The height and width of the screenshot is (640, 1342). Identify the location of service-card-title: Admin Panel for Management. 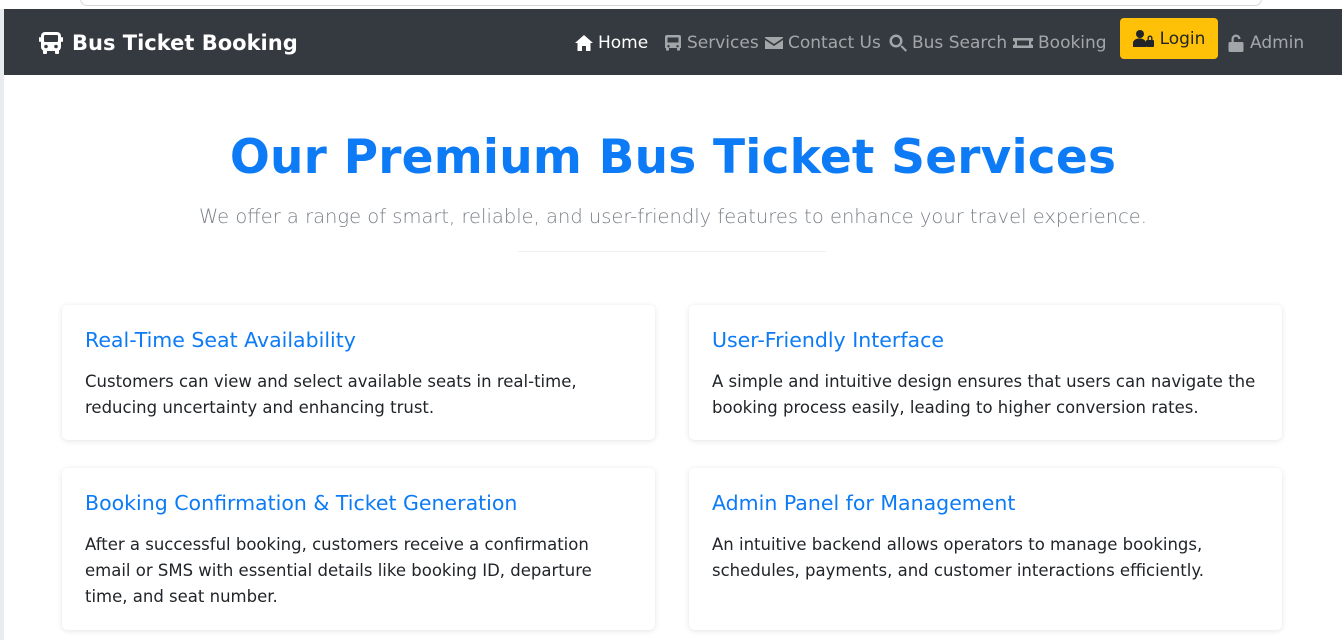
(864, 503).